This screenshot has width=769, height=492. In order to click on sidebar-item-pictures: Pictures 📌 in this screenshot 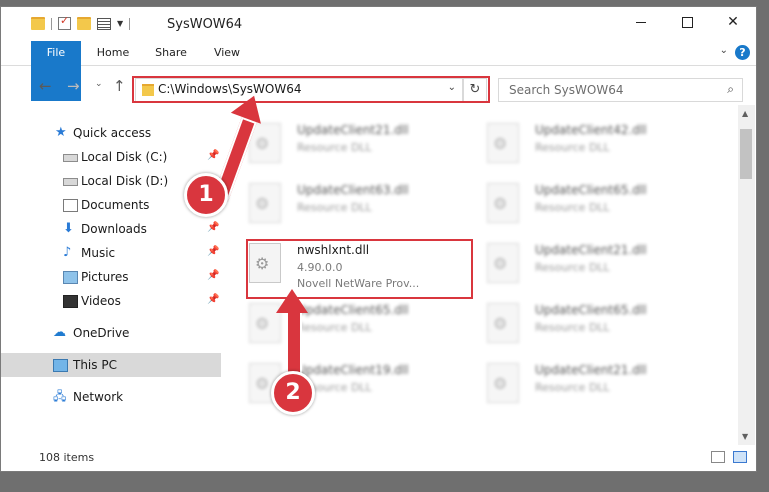, I will do `click(111, 277)`.